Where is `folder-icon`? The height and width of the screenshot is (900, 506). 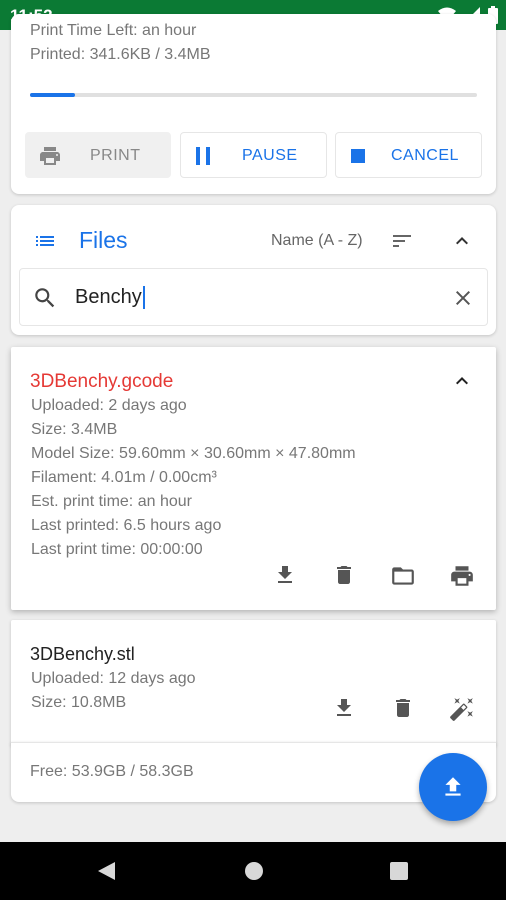
folder-icon is located at coordinates (403, 576).